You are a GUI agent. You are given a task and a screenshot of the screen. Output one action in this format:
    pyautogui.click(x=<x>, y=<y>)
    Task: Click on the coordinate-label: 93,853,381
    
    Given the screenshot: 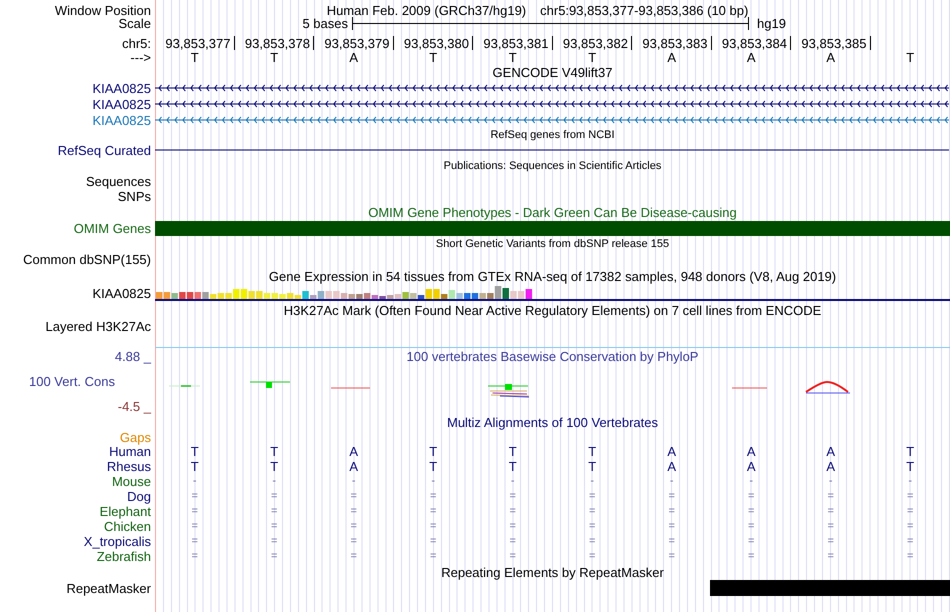 What is the action you would take?
    pyautogui.click(x=515, y=43)
    